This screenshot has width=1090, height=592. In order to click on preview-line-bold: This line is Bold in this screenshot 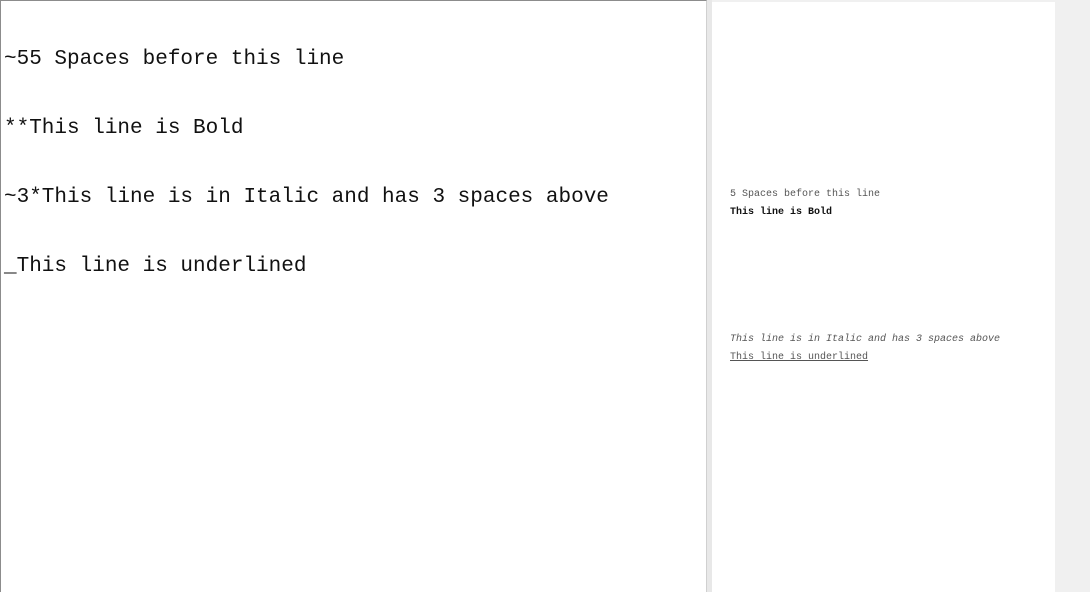, I will do `click(781, 212)`.